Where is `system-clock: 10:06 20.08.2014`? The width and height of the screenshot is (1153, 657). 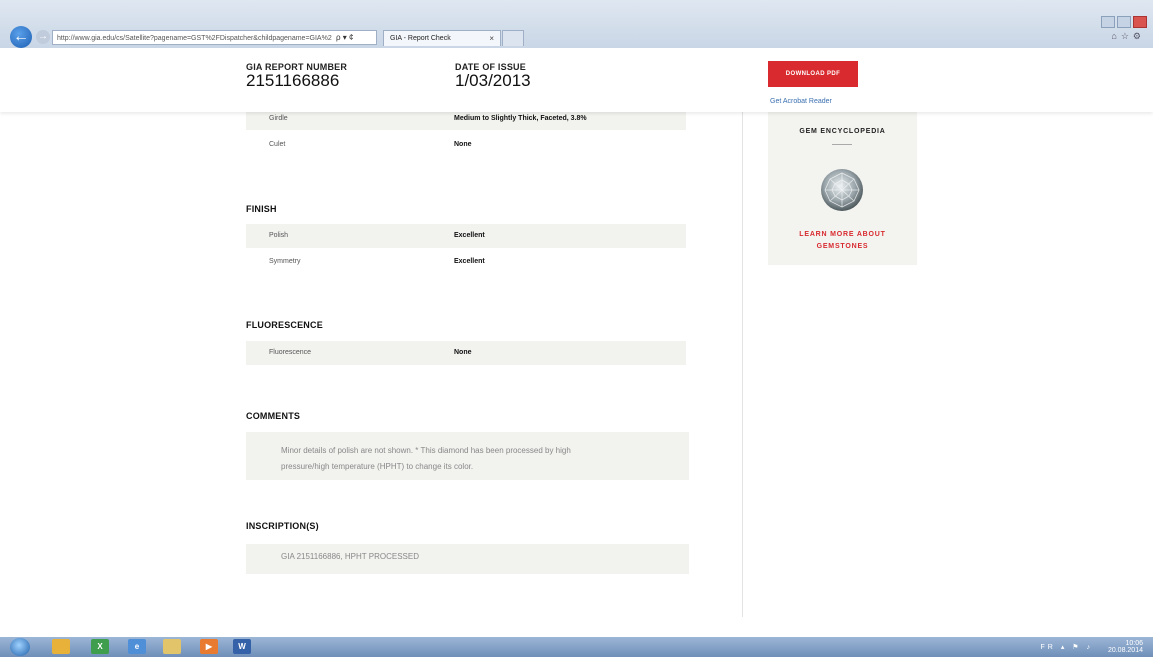 system-clock: 10:06 20.08.2014 is located at coordinates (1125, 647).